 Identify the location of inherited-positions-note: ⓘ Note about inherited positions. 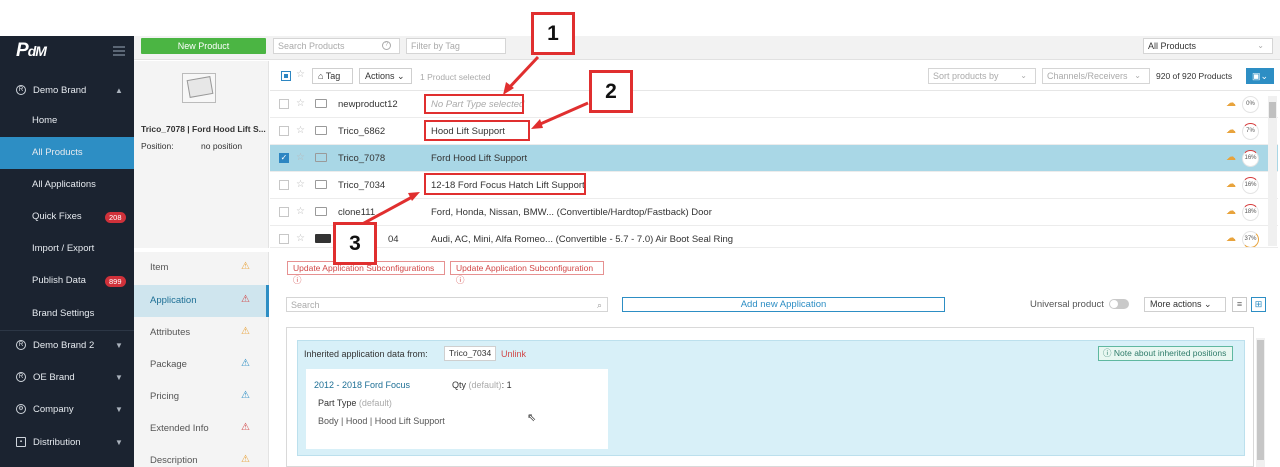
(1165, 353).